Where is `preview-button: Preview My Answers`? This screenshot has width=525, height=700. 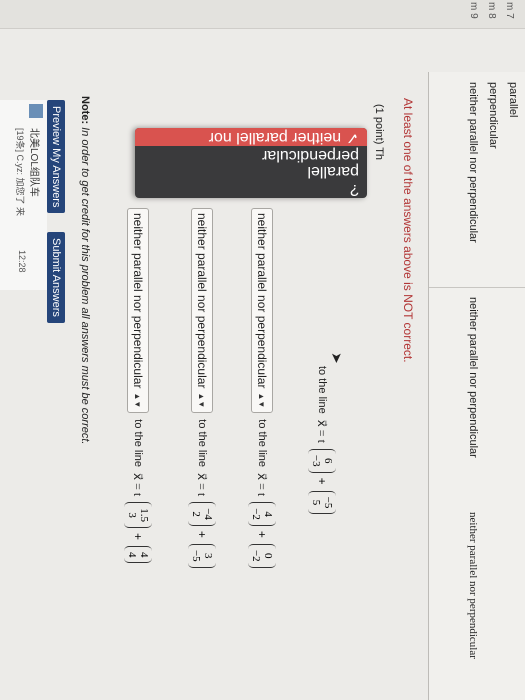 preview-button: Preview My Answers is located at coordinates (56, 157).